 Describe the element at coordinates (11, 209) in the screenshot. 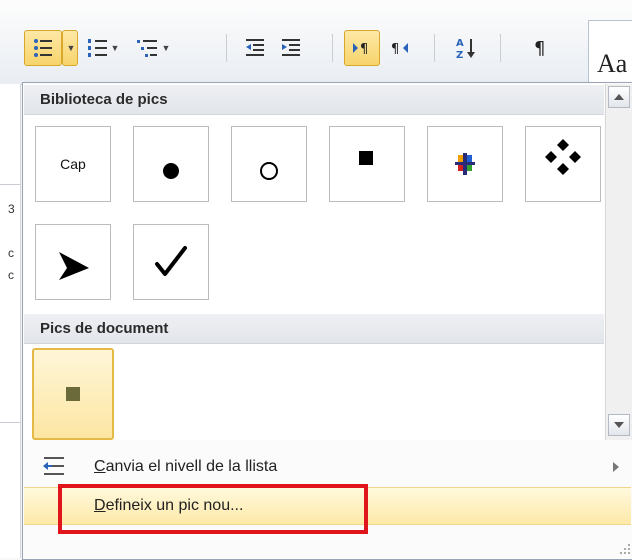

I see `document-text: 3` at that location.